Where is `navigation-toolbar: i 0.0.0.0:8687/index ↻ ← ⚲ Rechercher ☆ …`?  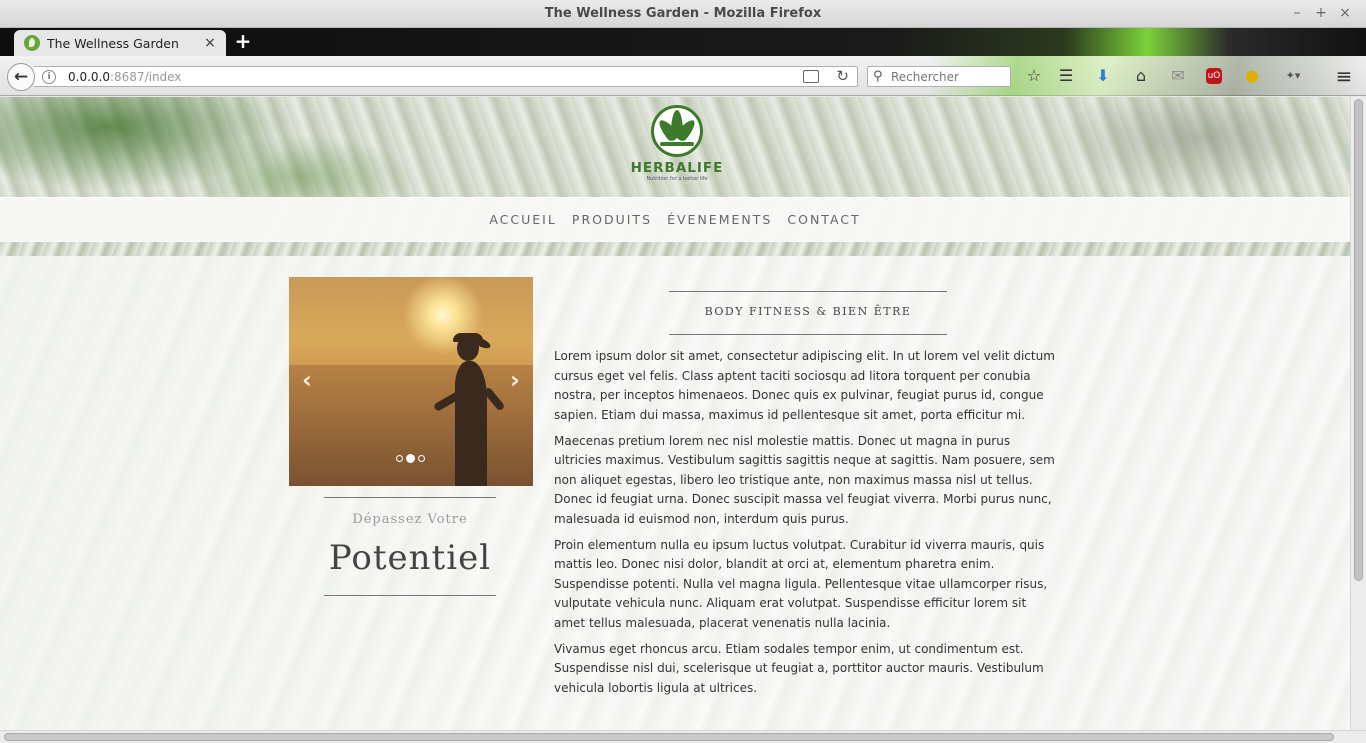
navigation-toolbar: i 0.0.0.0:8687/index ↻ ← ⚲ Rechercher ☆ … is located at coordinates (683, 76).